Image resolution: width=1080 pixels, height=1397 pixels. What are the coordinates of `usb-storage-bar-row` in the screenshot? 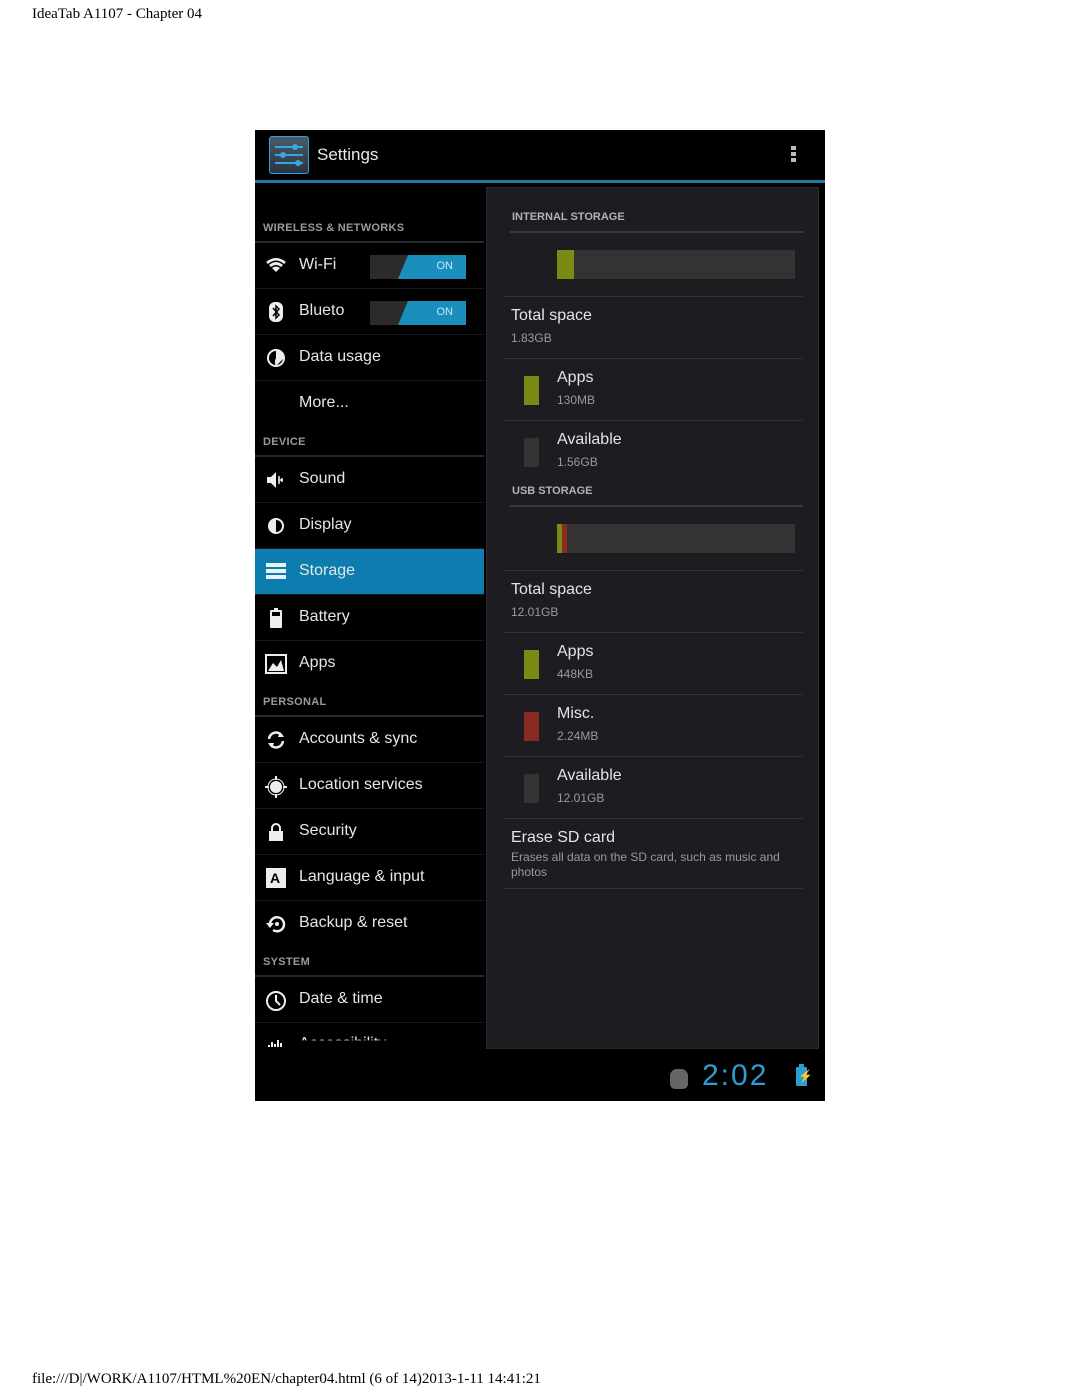 It's located at (653, 539).